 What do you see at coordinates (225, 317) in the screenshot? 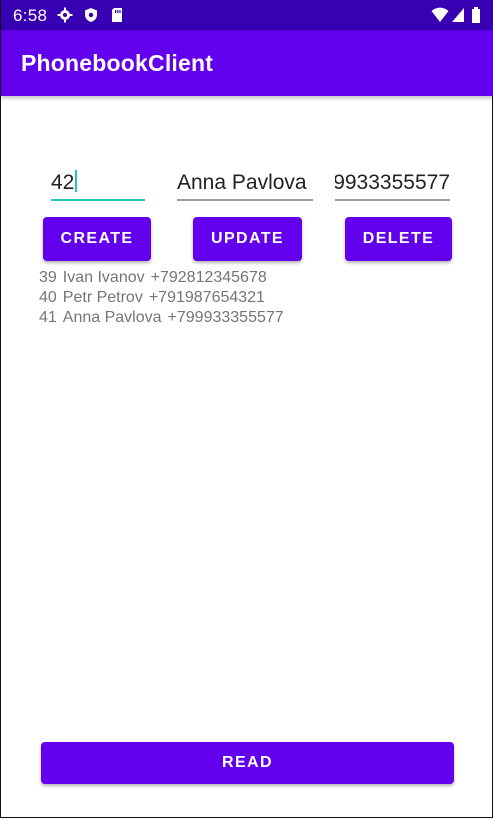
I see `contact-phone: +799933355577` at bounding box center [225, 317].